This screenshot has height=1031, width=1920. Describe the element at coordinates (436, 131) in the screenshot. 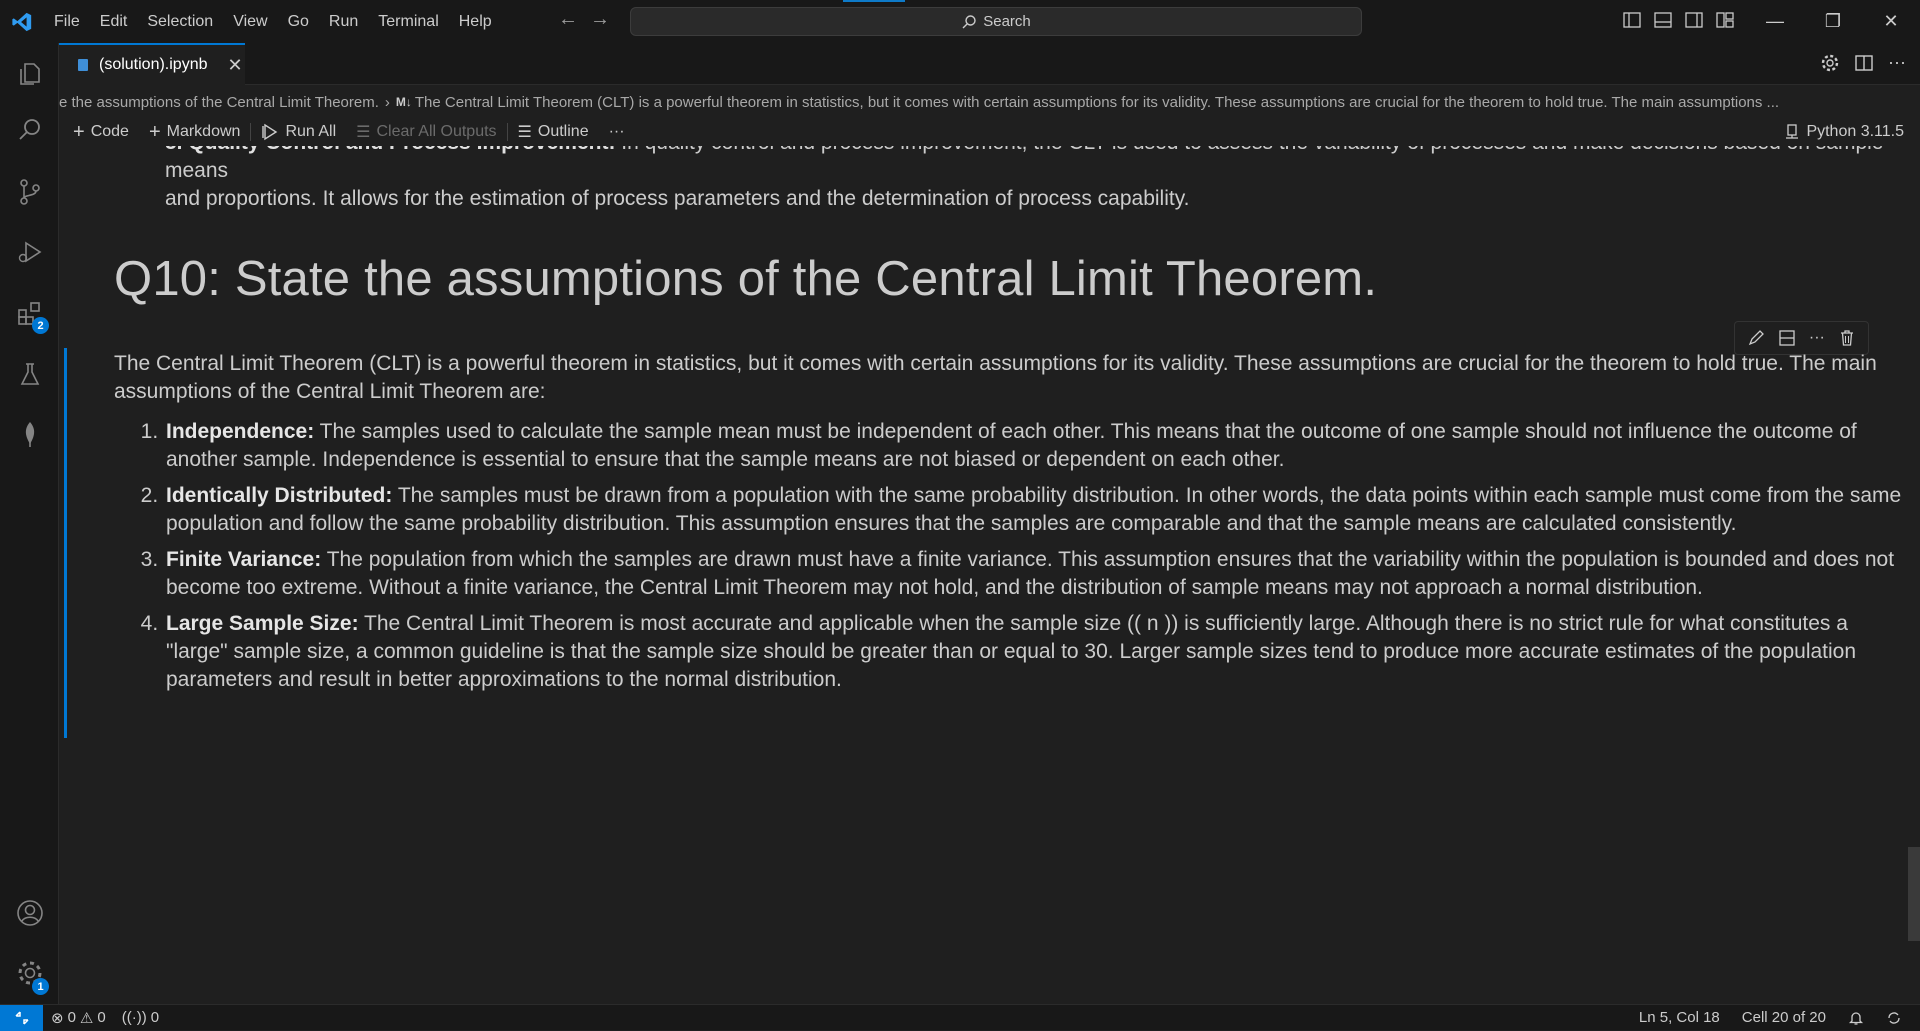

I see `clear-all-outputs-label: Clear All Outputs` at that location.